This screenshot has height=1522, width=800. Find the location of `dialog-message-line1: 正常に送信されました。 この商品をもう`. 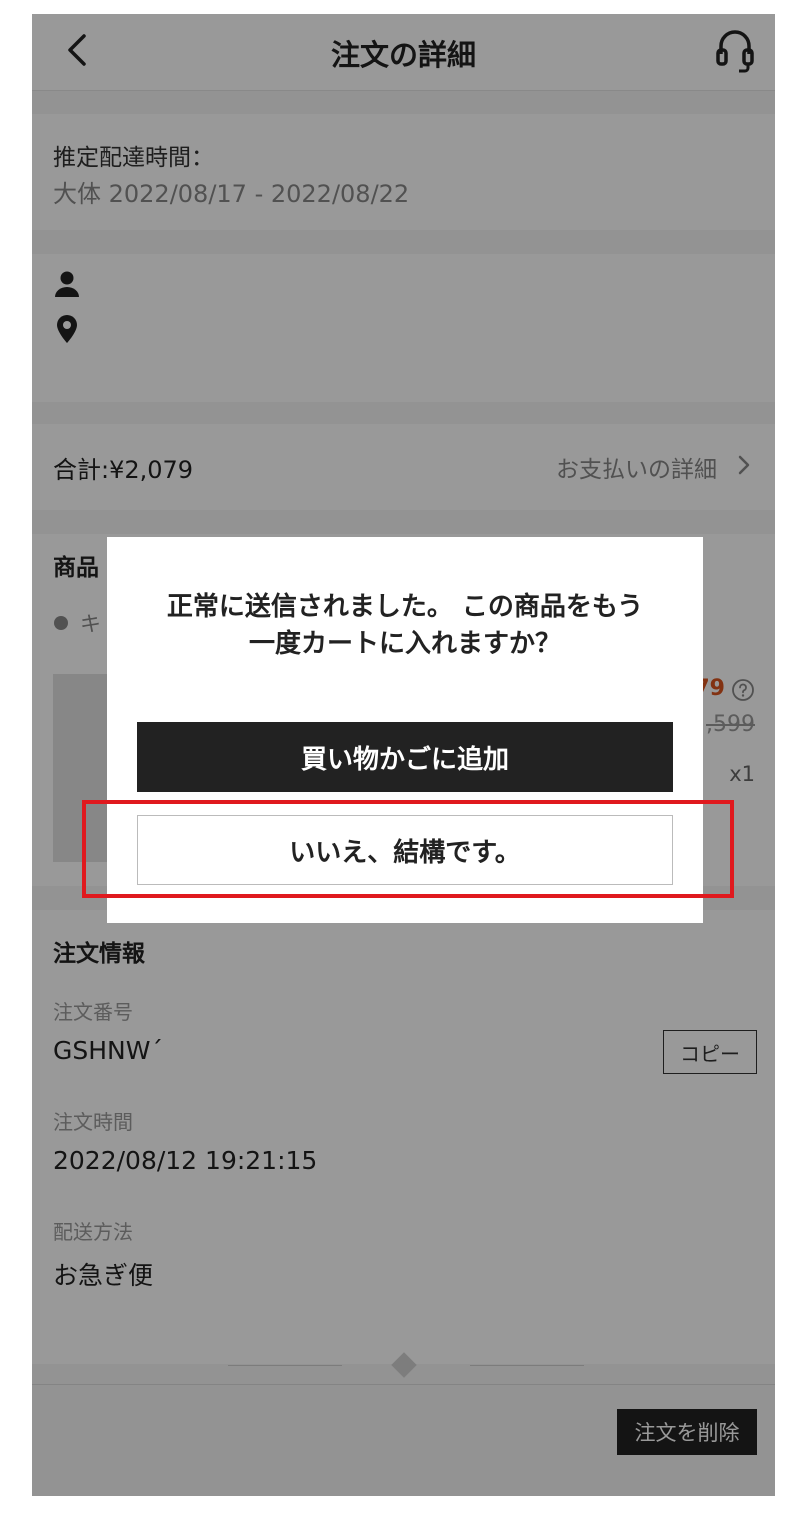

dialog-message-line1: 正常に送信されました。 この商品をもう is located at coordinates (405, 607).